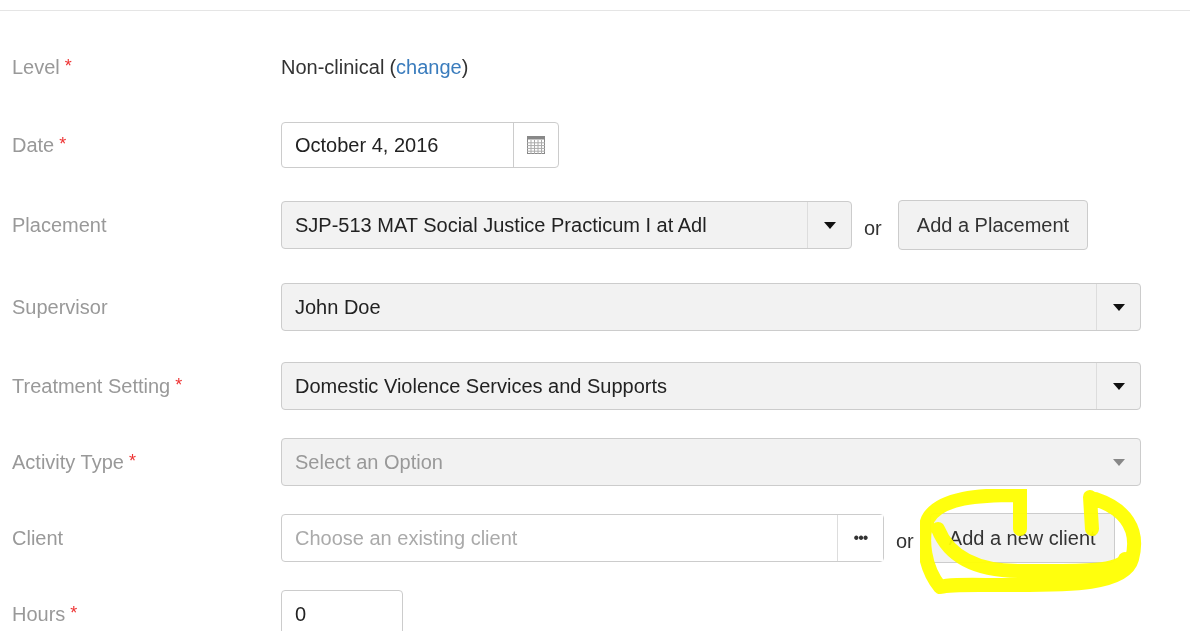 The height and width of the screenshot is (631, 1204). I want to click on field-label: Activity Type, so click(68, 461).